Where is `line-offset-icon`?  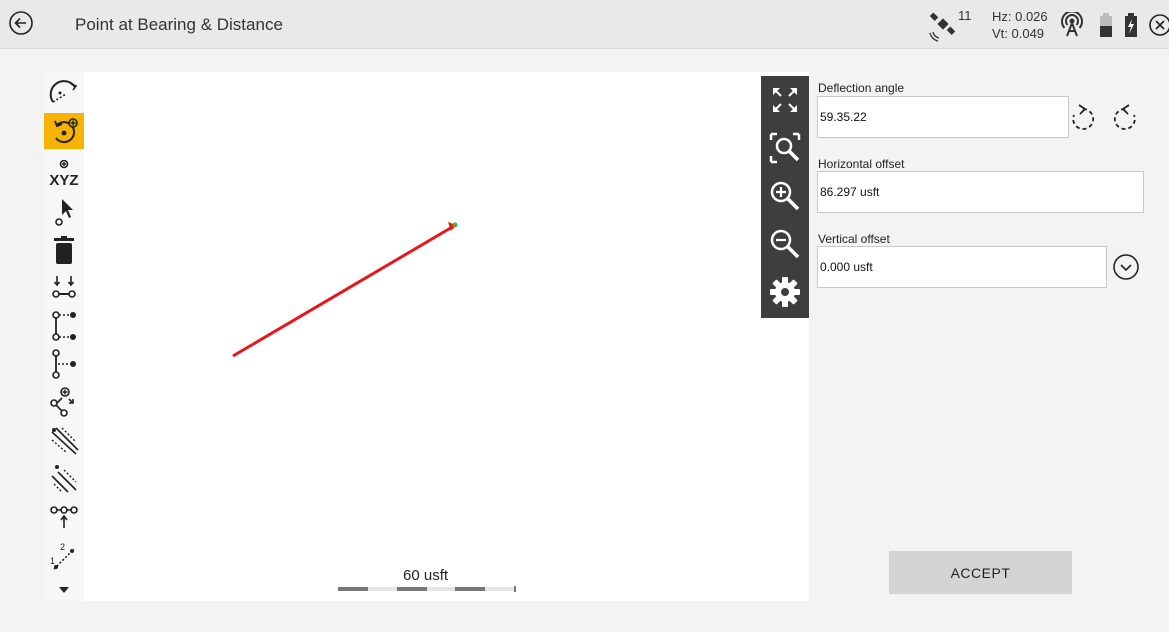
line-offset-icon is located at coordinates (64, 326).